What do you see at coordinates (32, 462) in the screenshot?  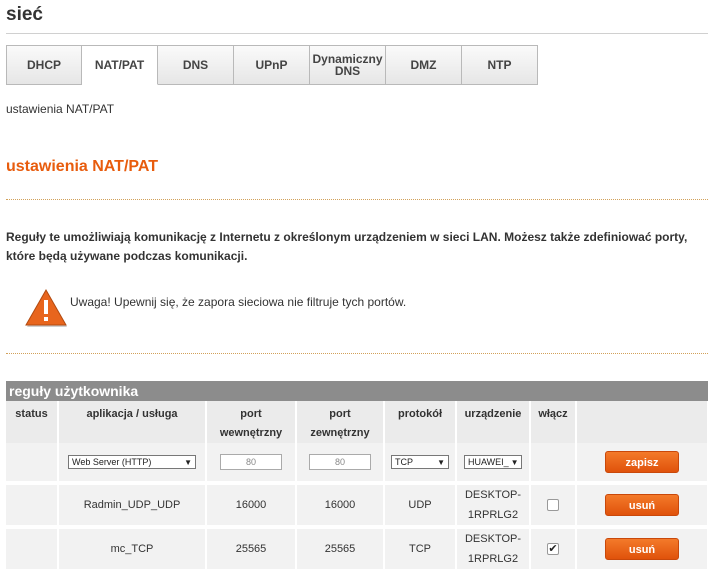 I see `new-rule-status` at bounding box center [32, 462].